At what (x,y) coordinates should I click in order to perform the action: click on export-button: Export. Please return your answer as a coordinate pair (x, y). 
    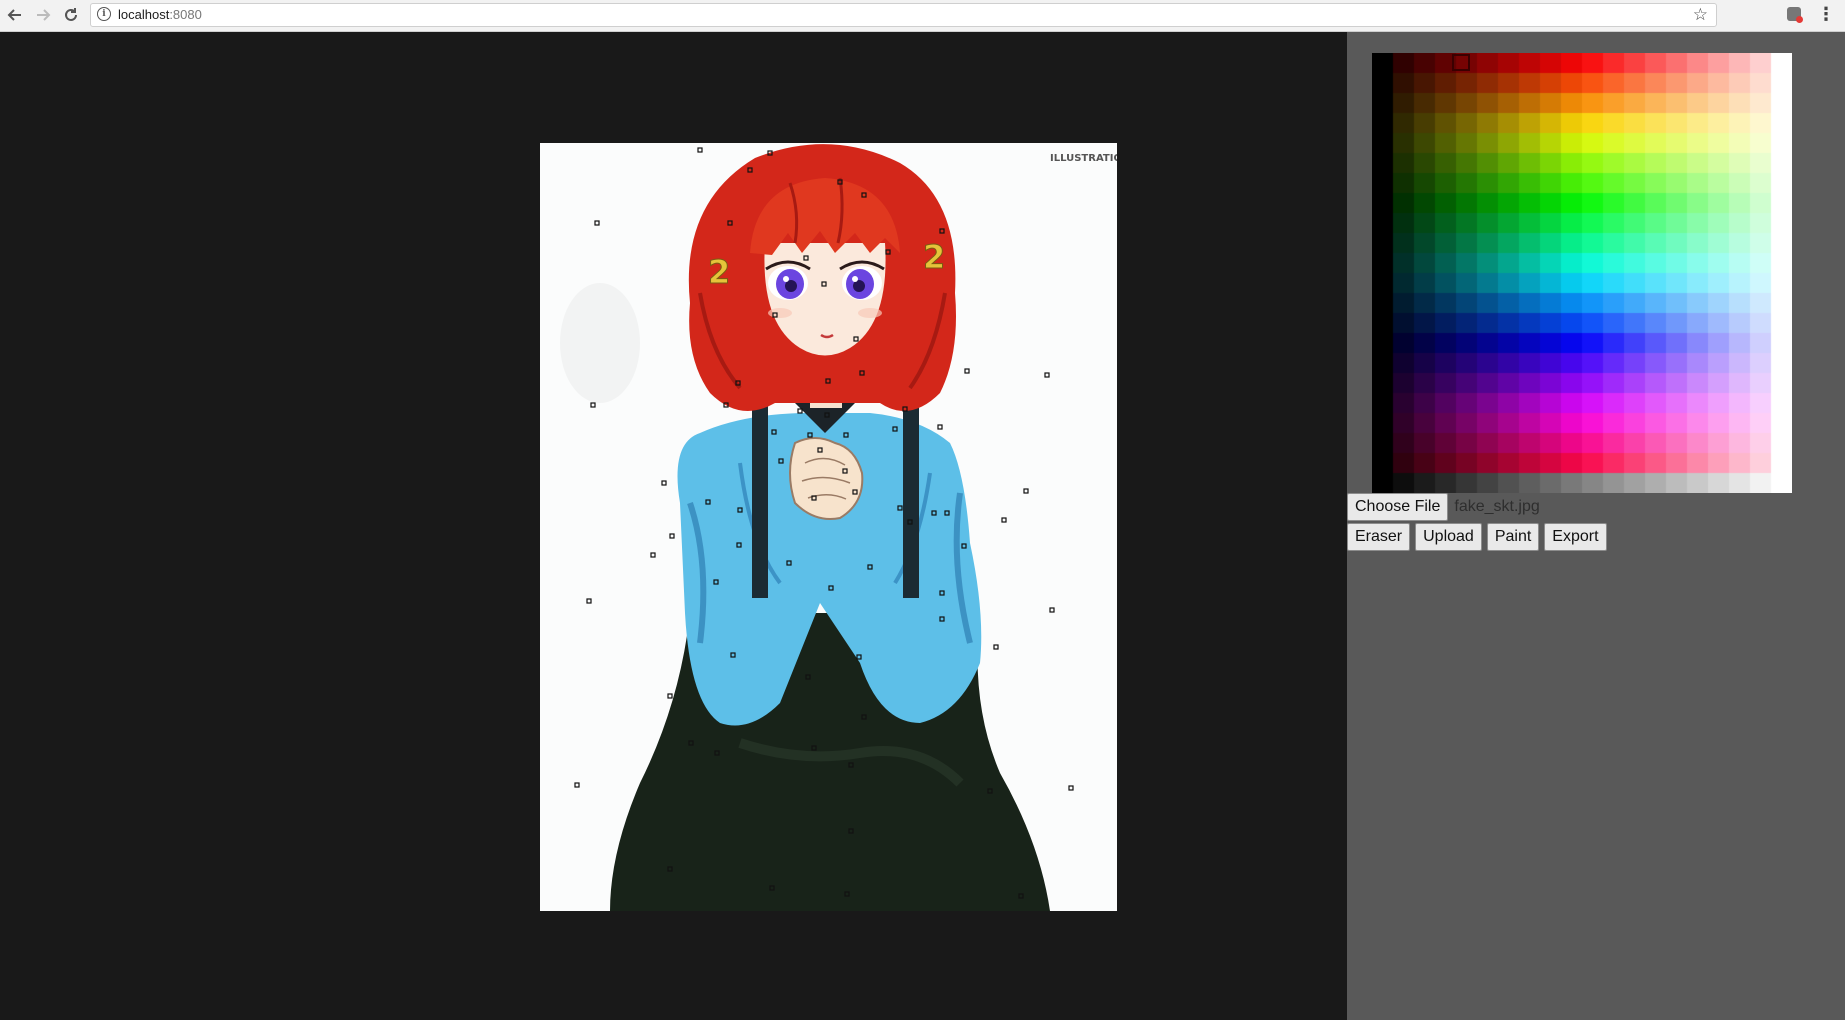
    Looking at the image, I should click on (1575, 537).